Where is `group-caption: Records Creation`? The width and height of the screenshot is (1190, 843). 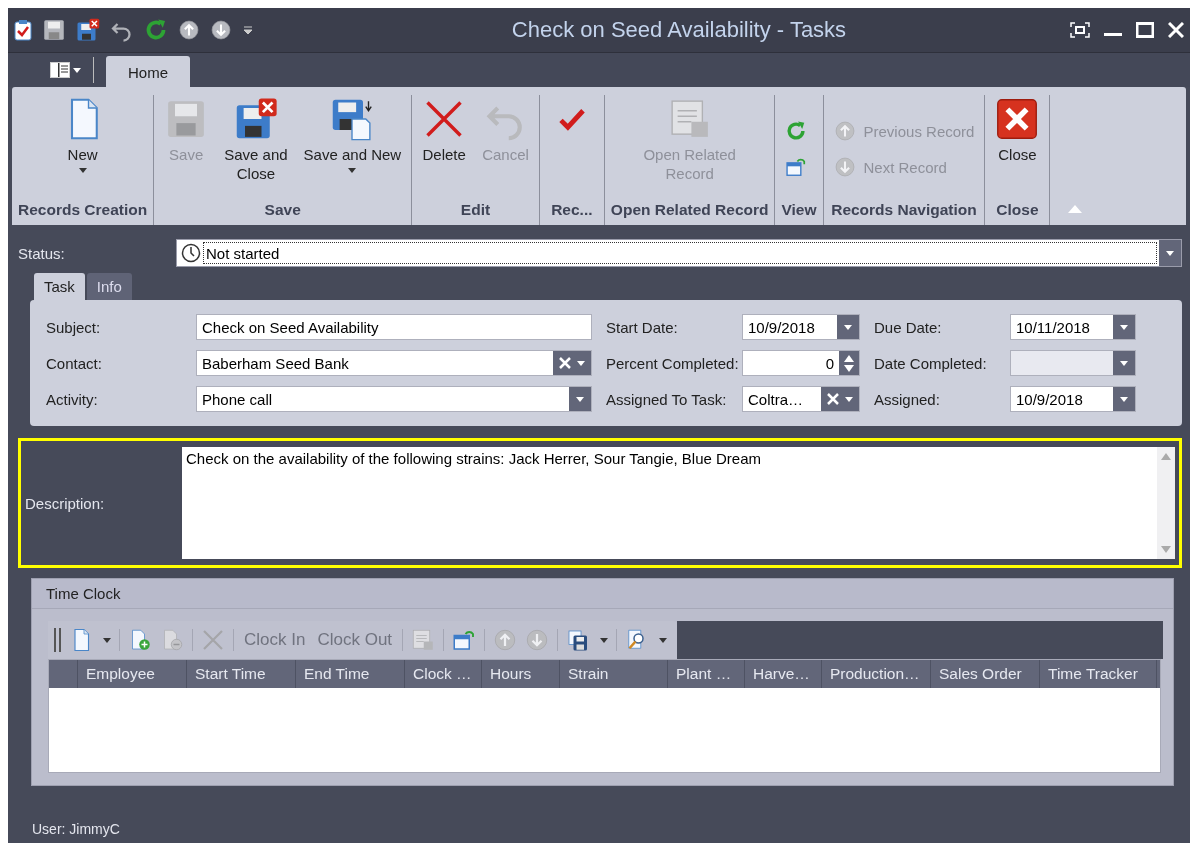 group-caption: Records Creation is located at coordinates (83, 210).